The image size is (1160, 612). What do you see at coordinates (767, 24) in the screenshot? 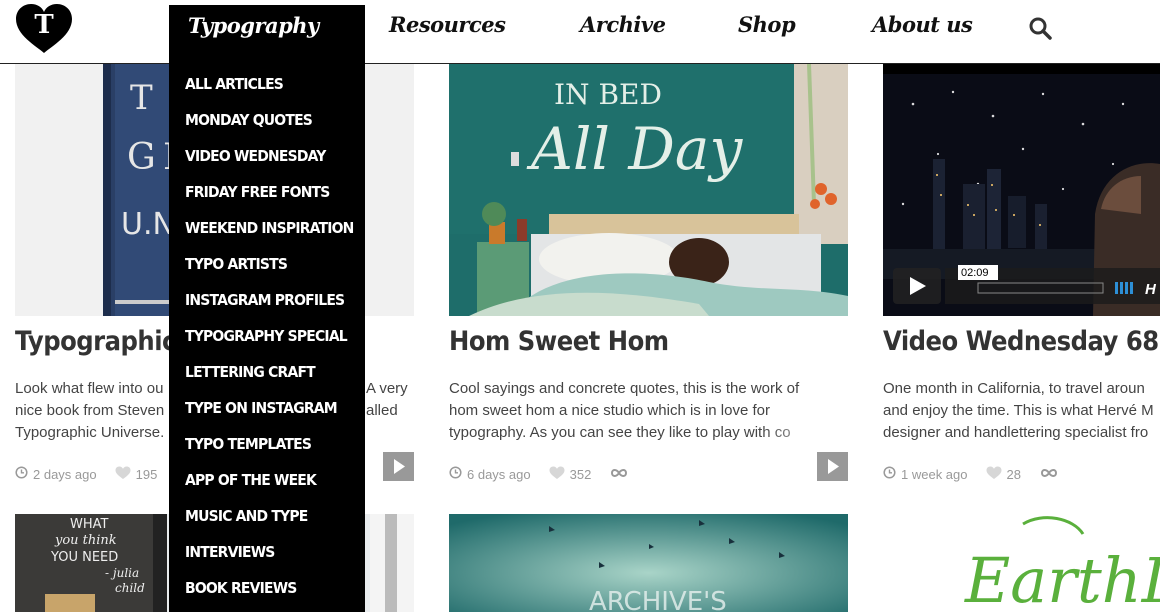
I see `nav-shop: Shop` at bounding box center [767, 24].